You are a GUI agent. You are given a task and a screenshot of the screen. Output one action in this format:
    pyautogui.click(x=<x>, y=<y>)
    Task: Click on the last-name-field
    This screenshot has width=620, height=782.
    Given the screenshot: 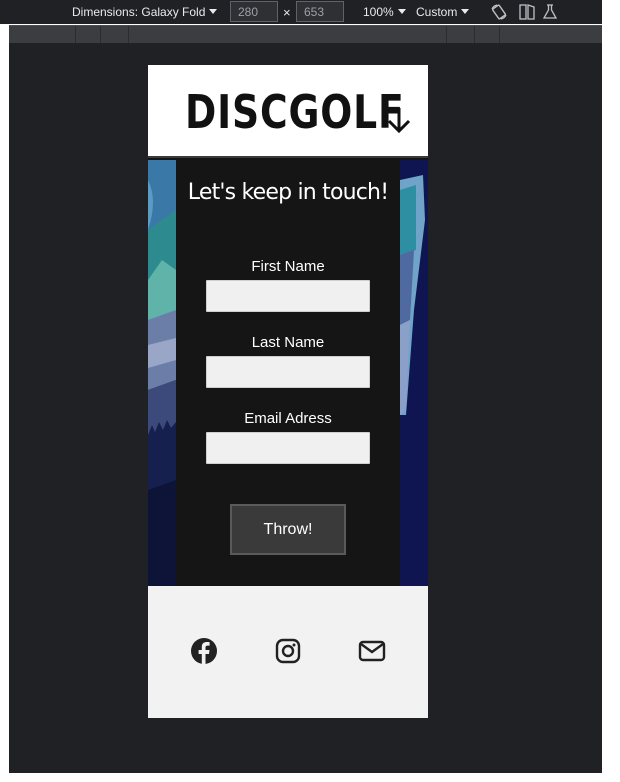 What is the action you would take?
    pyautogui.click(x=288, y=372)
    